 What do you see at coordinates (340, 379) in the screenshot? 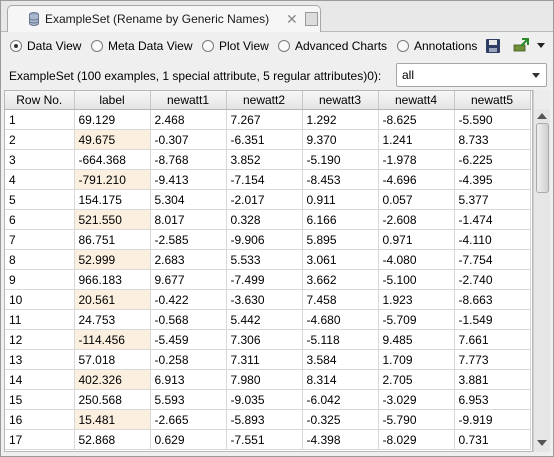
I see `table-cell: 8.314` at bounding box center [340, 379].